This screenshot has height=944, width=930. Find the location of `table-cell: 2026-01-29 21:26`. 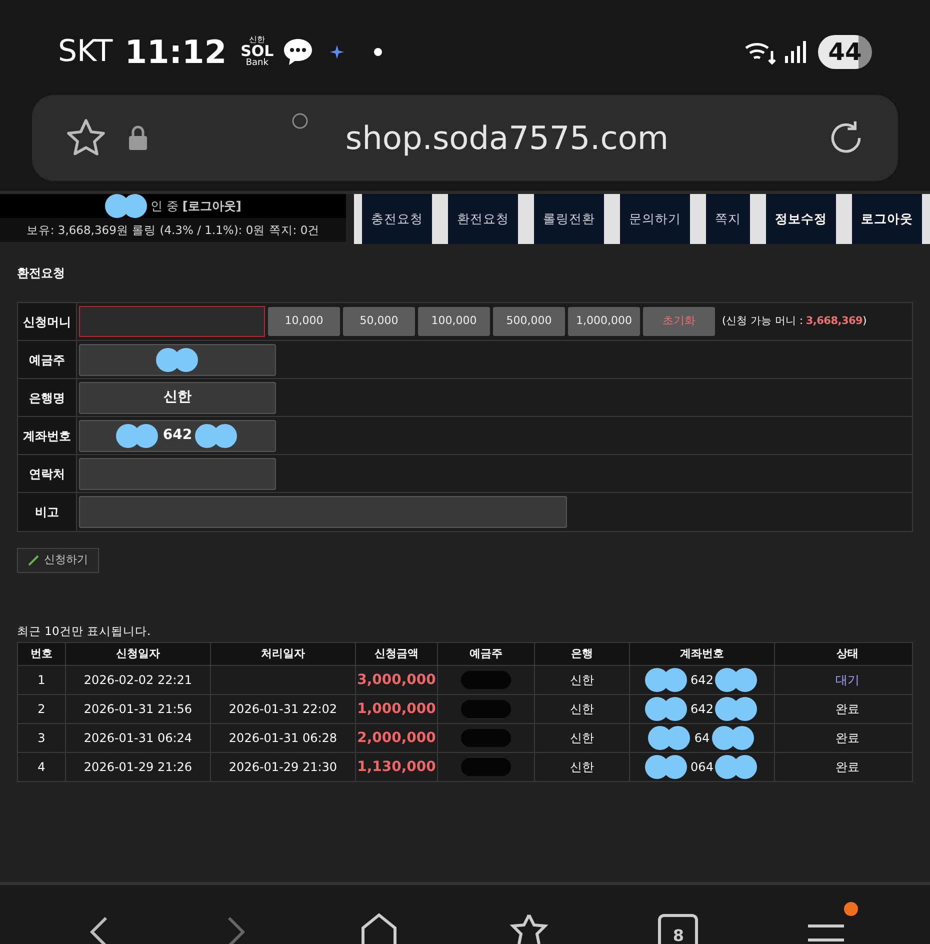

table-cell: 2026-01-29 21:26 is located at coordinates (138, 767).